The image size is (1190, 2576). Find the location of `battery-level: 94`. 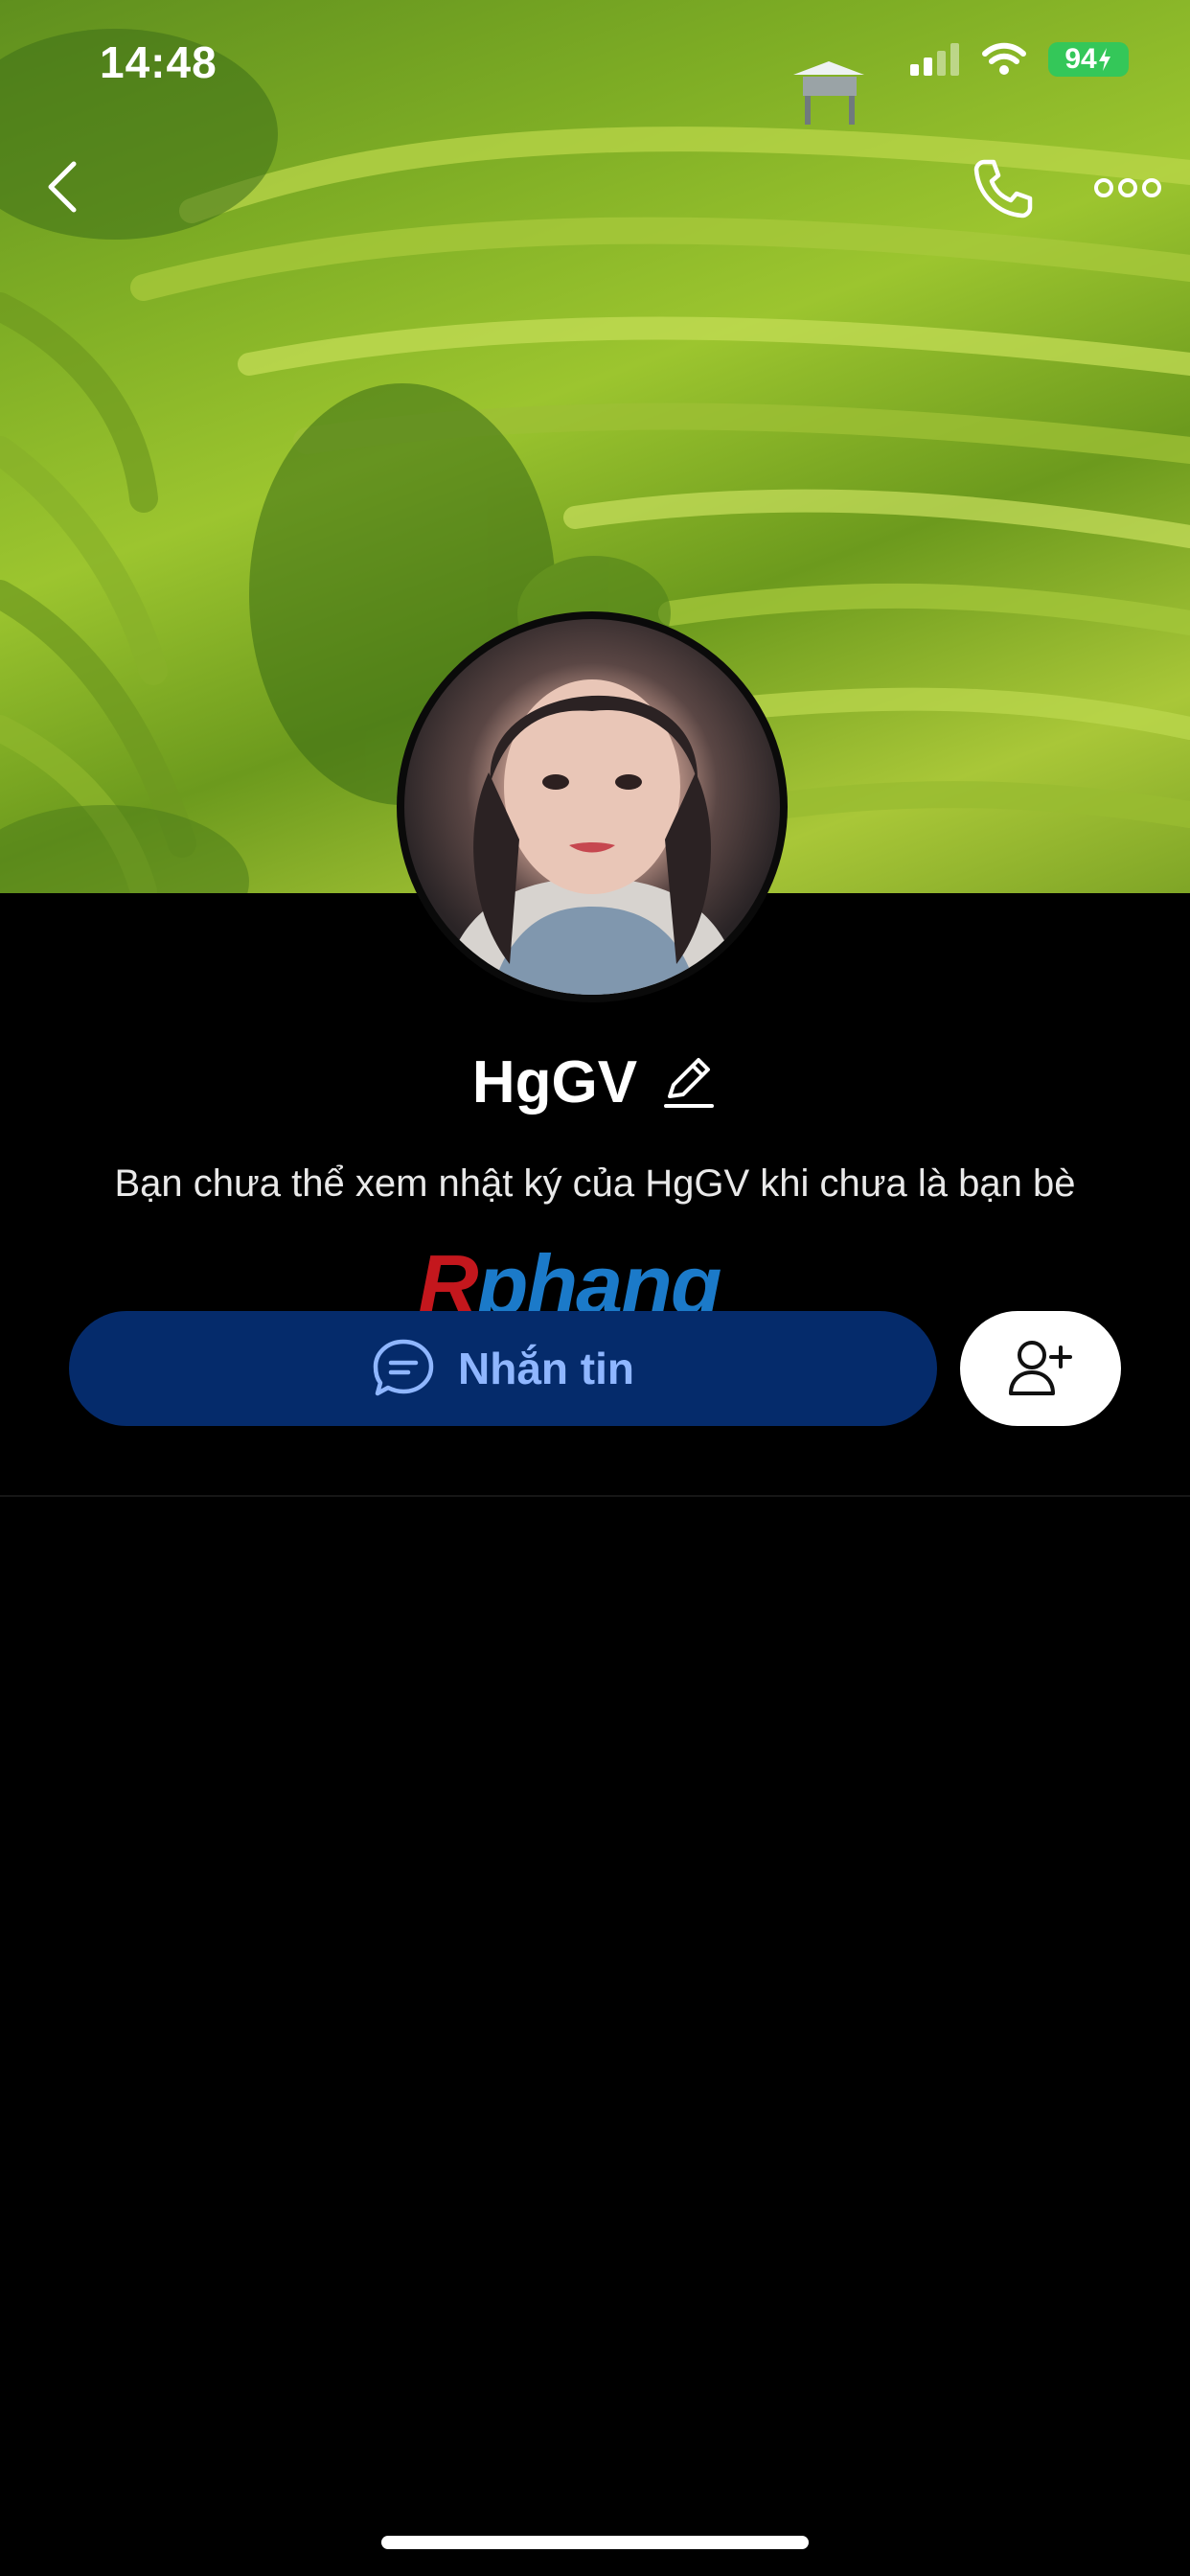

battery-level: 94 is located at coordinates (1080, 59).